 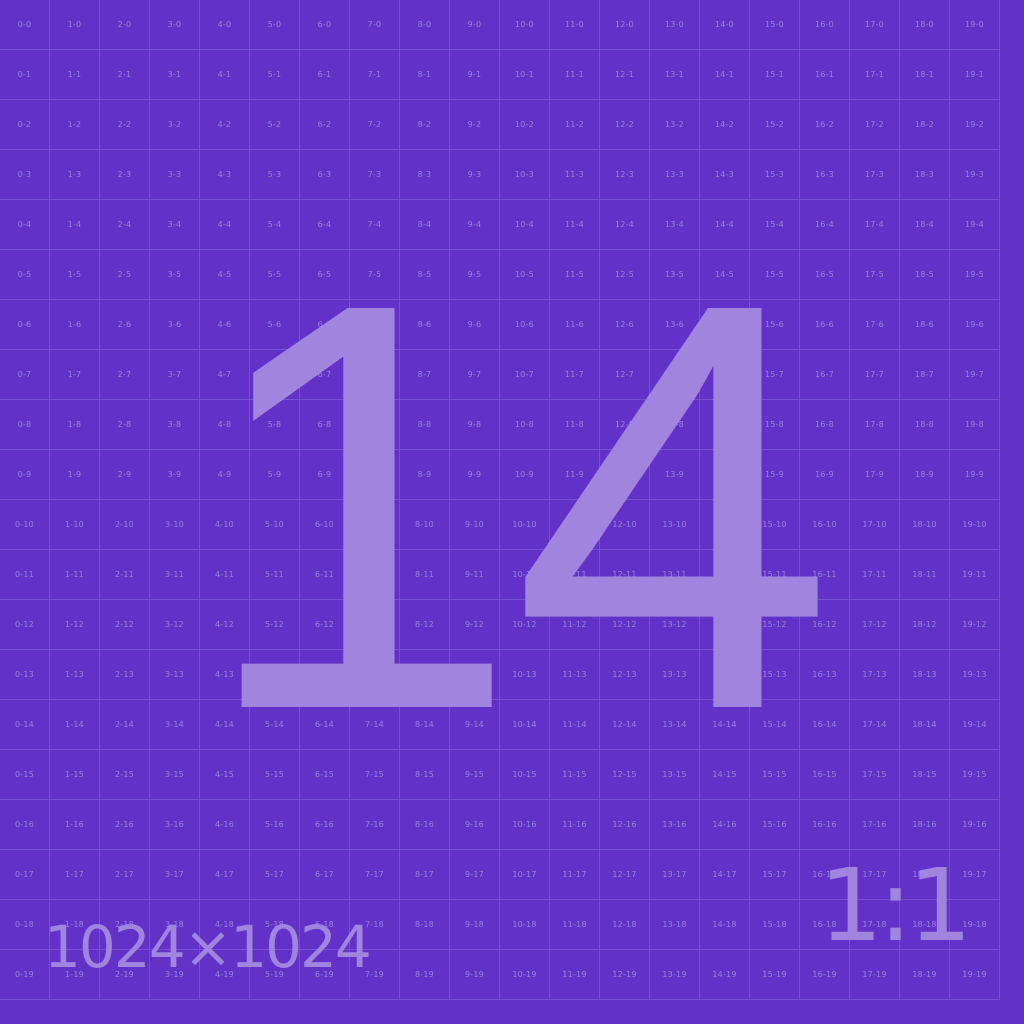 What do you see at coordinates (775, 875) in the screenshot?
I see `grid-cell: 15-17` at bounding box center [775, 875].